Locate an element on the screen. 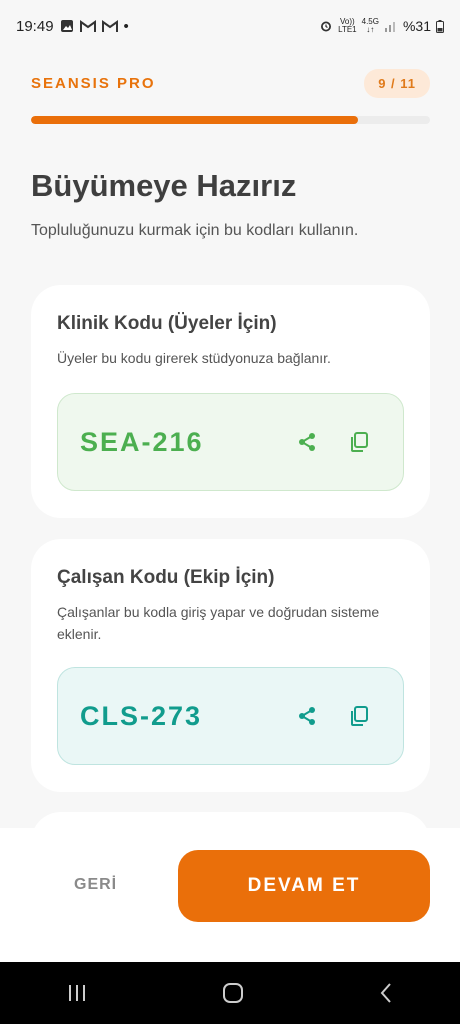 The width and height of the screenshot is (460, 1024). band-indicator: 4.5G ↓↑ is located at coordinates (370, 25).